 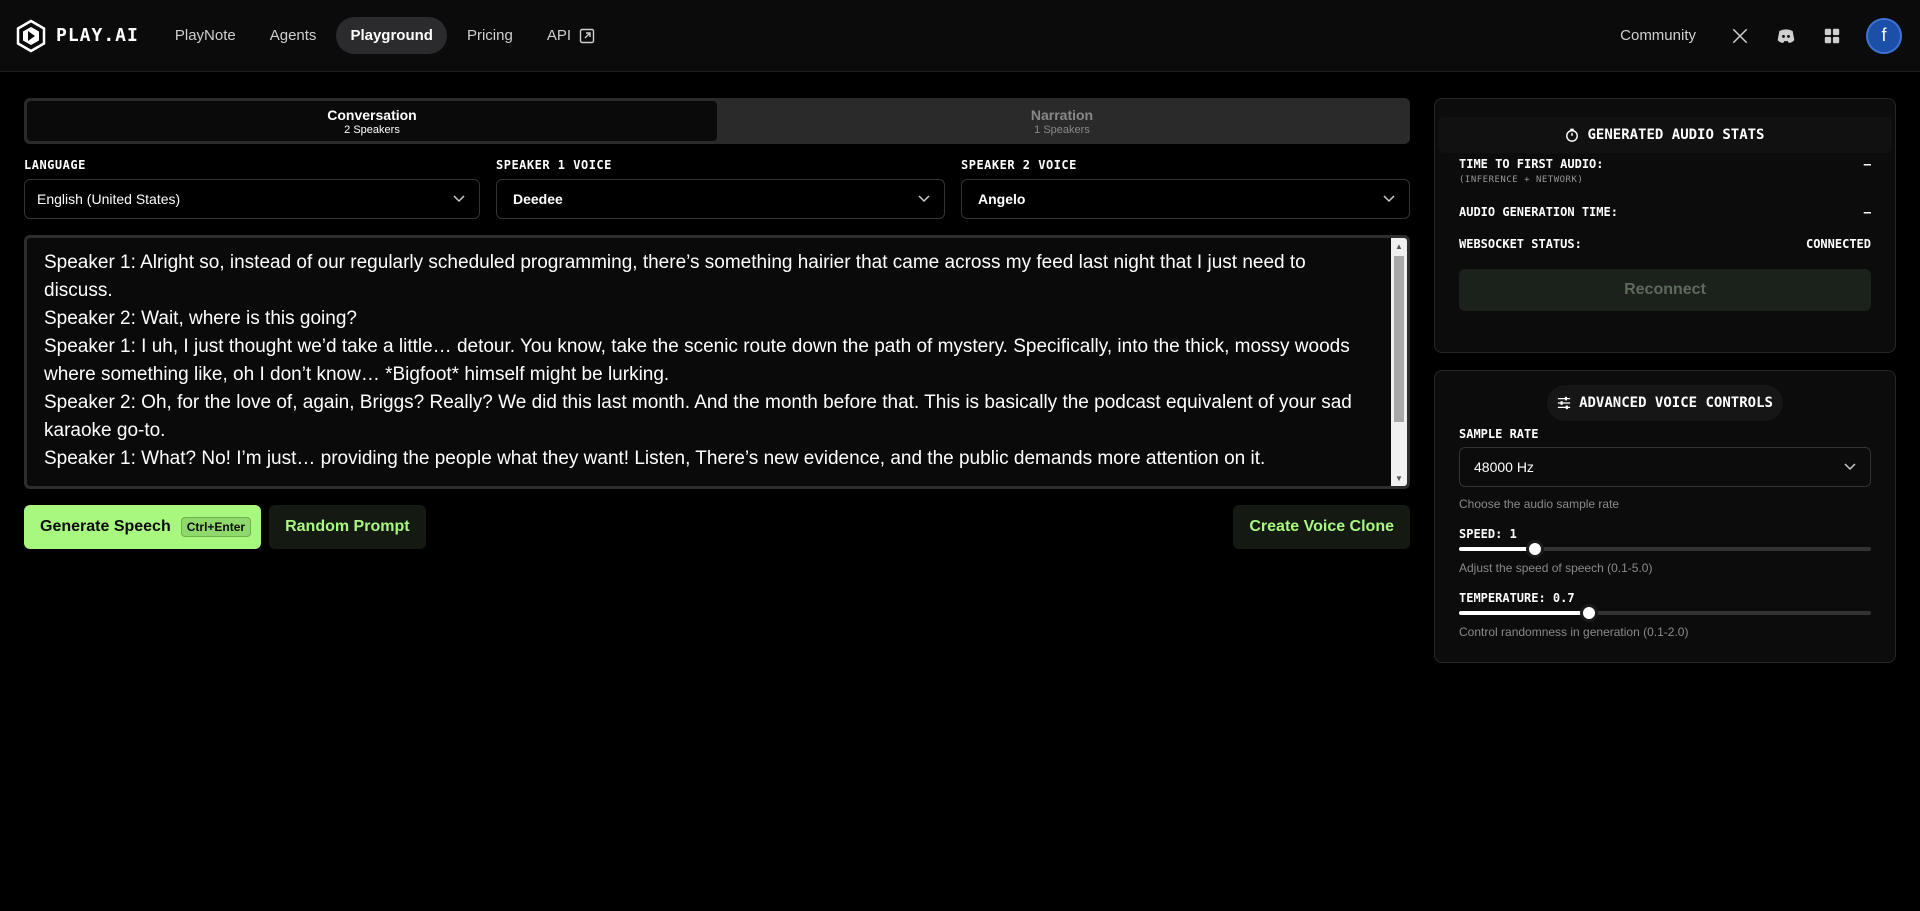 What do you see at coordinates (216, 527) in the screenshot?
I see `shortcut-badge: Ctrl+Enter` at bounding box center [216, 527].